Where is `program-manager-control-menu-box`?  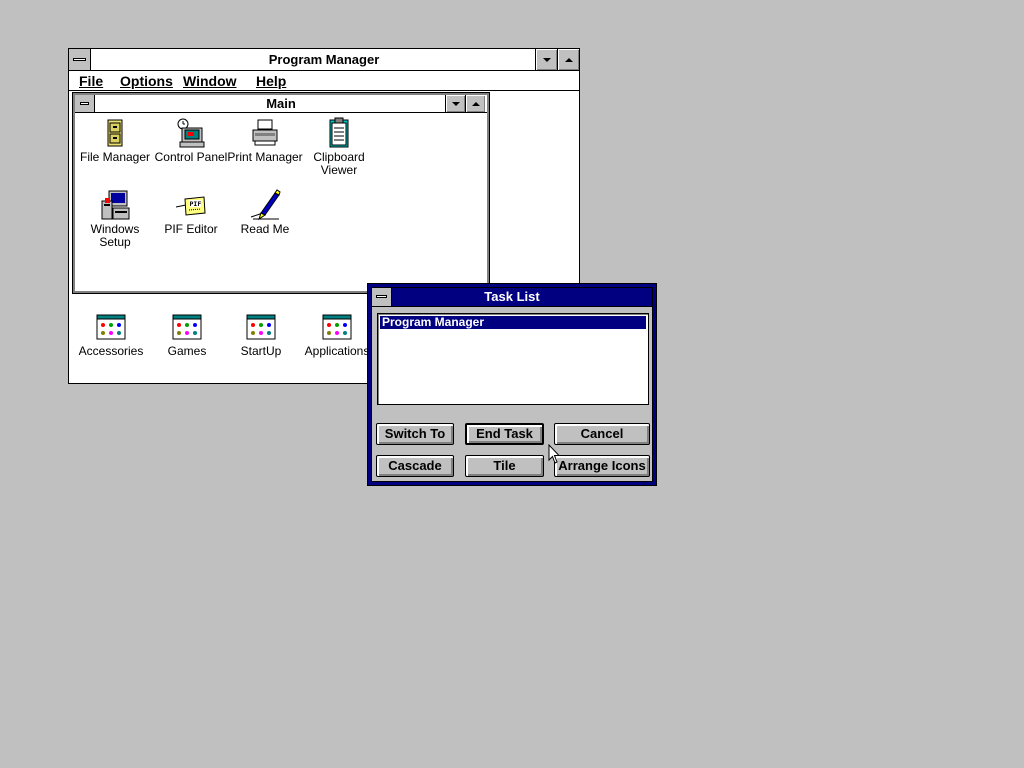
program-manager-control-menu-box is located at coordinates (80, 60).